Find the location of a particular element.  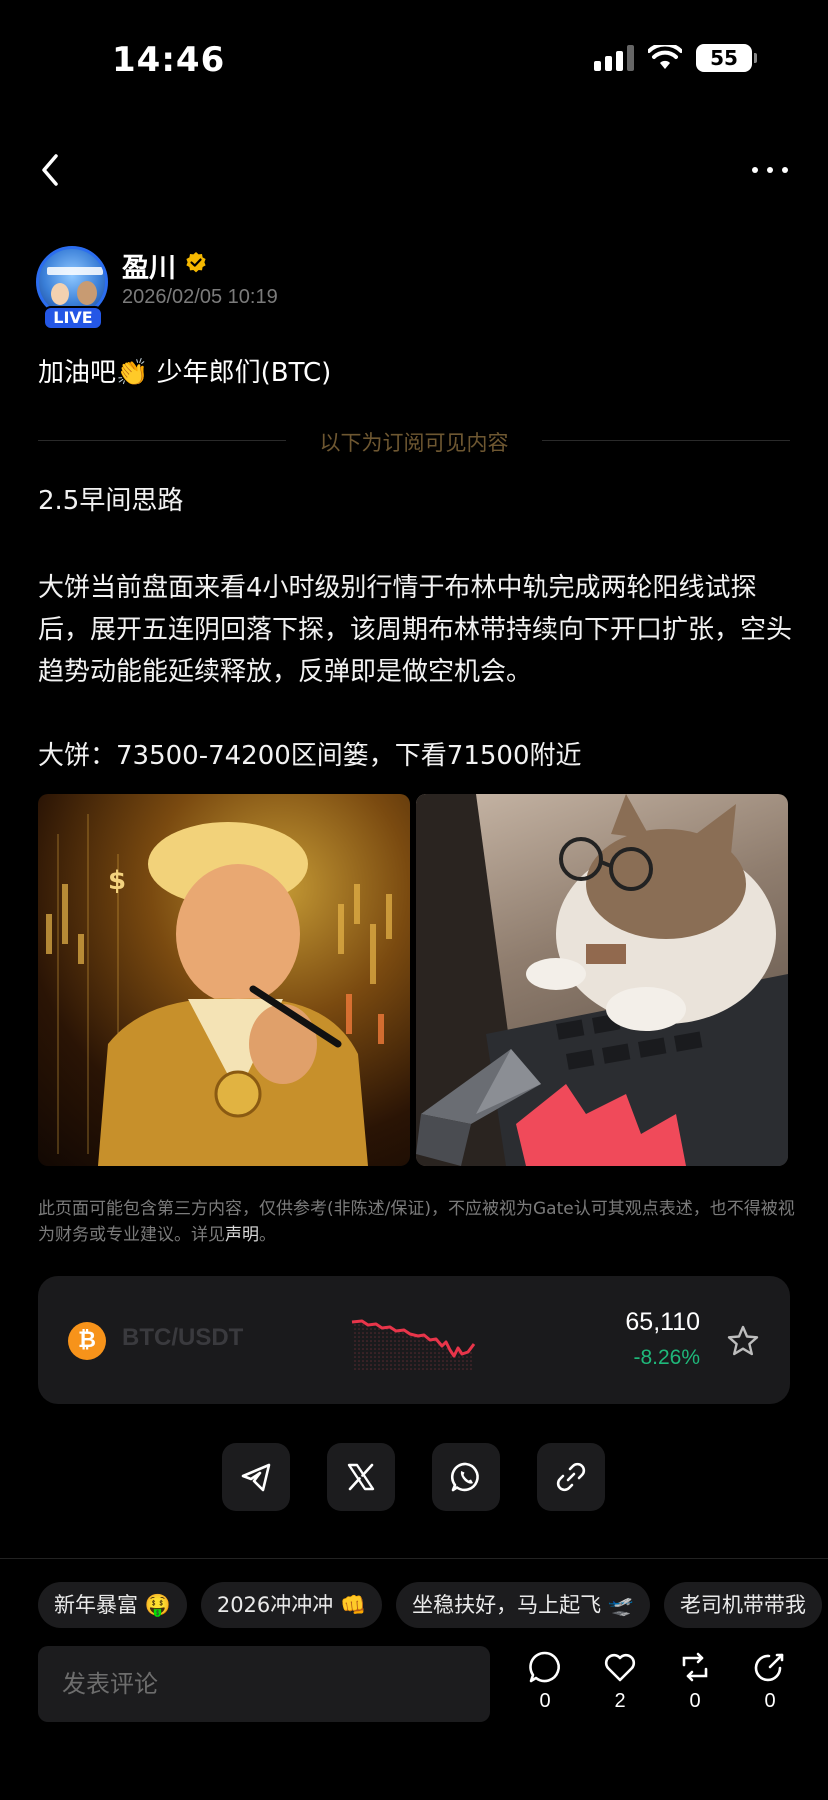

copy-link-button is located at coordinates (571, 1477).